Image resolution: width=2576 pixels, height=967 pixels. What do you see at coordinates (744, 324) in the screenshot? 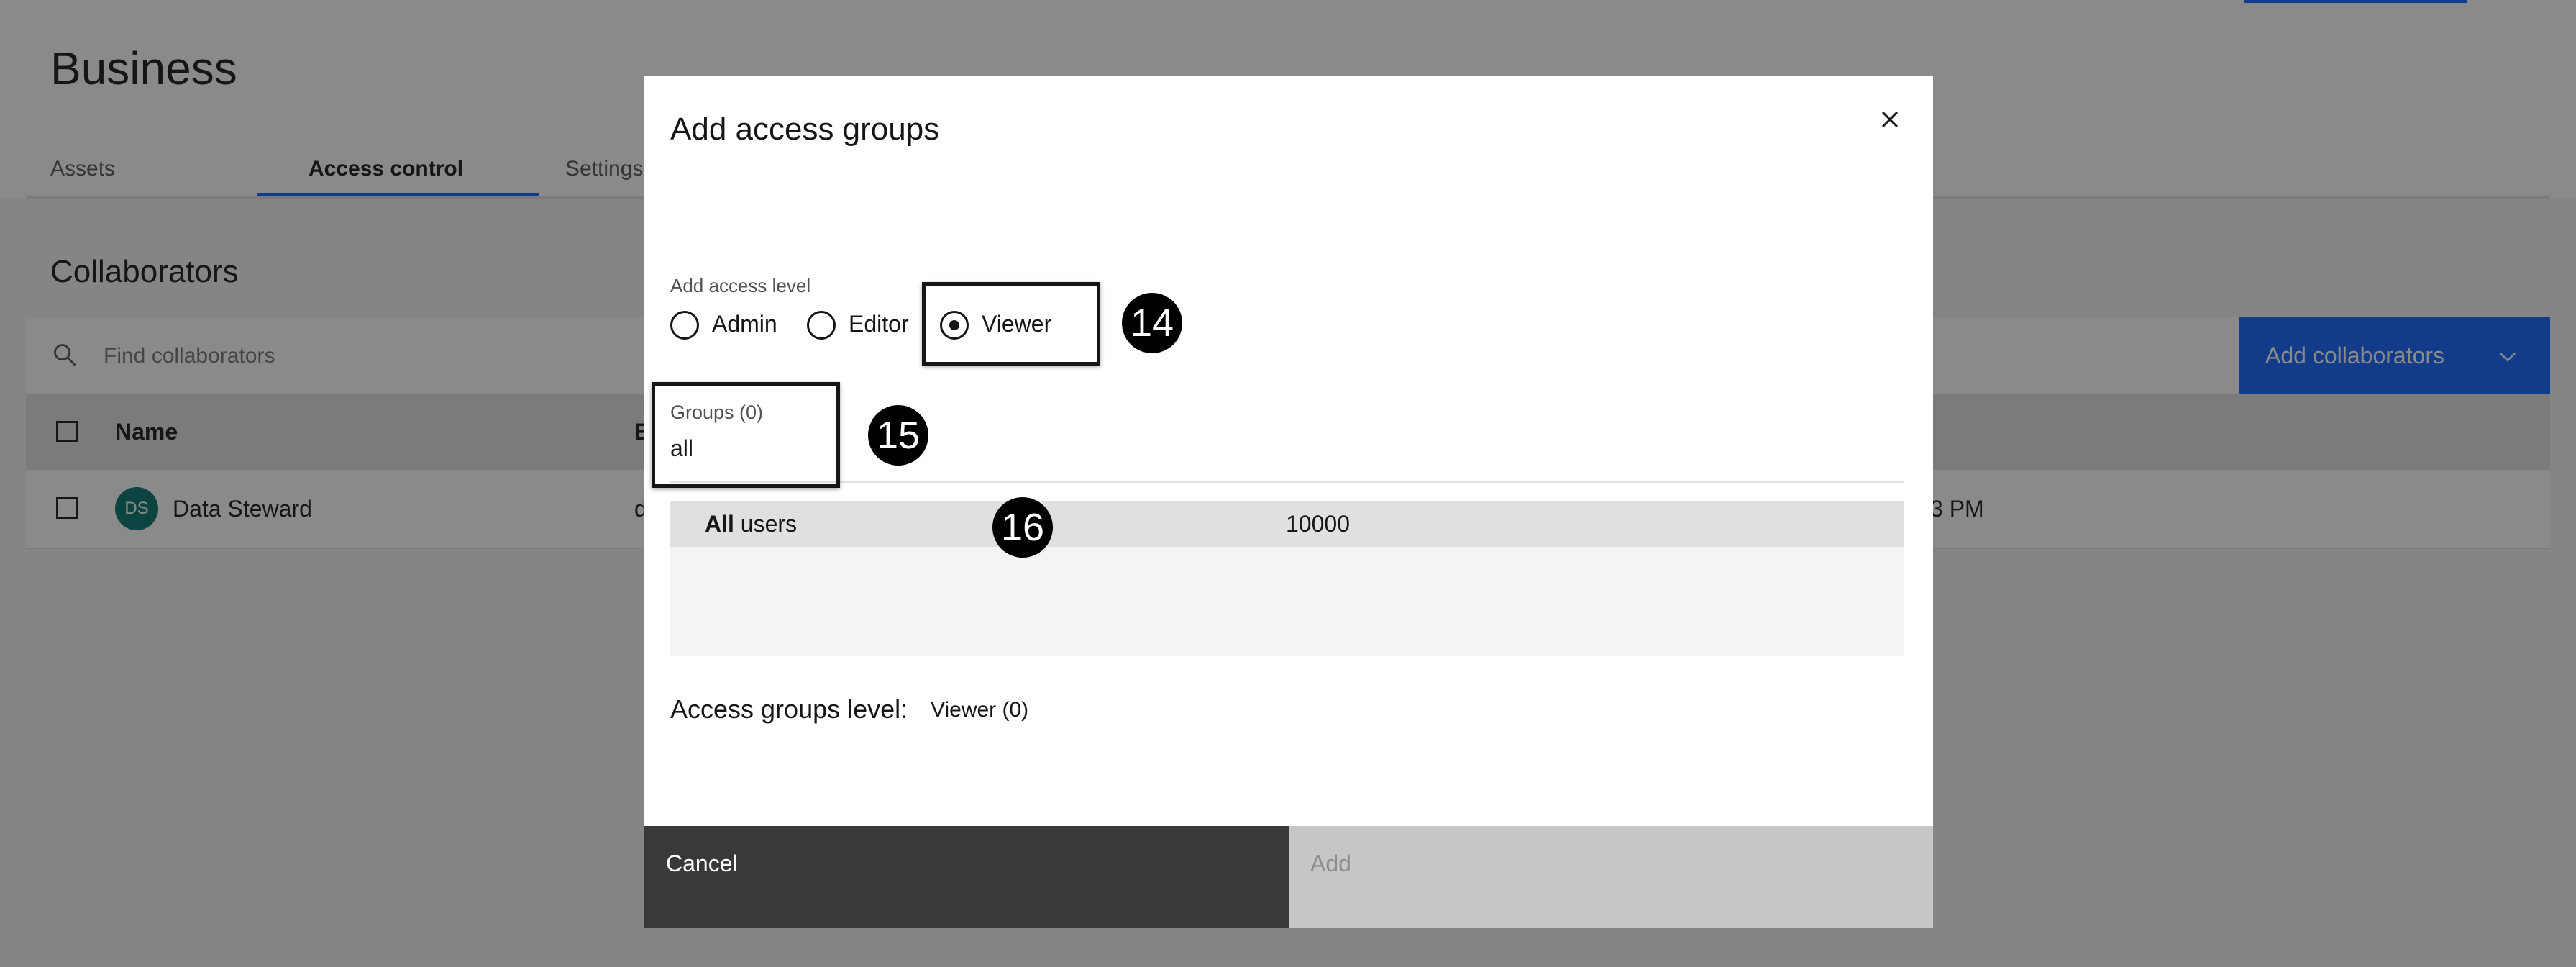
I see `radio-admin-label: Admin` at bounding box center [744, 324].